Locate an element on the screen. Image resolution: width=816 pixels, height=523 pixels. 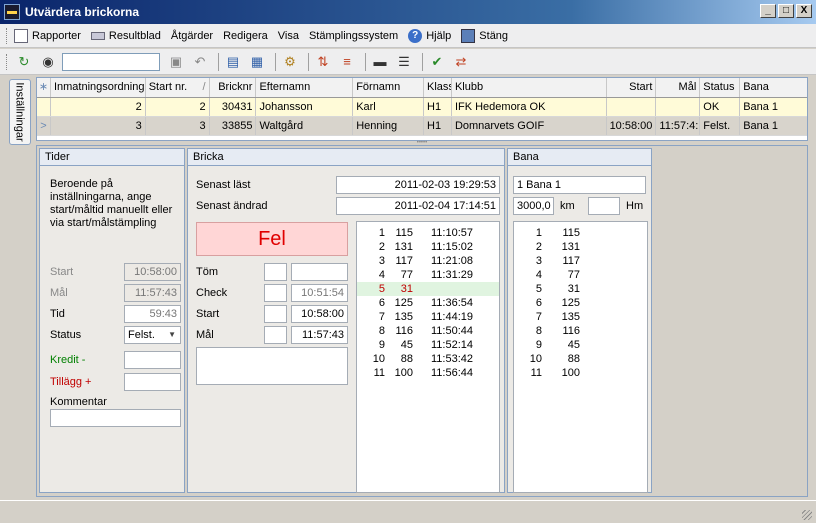
side-tab-installningar: Inställningar is located at coordinates (20, 112).